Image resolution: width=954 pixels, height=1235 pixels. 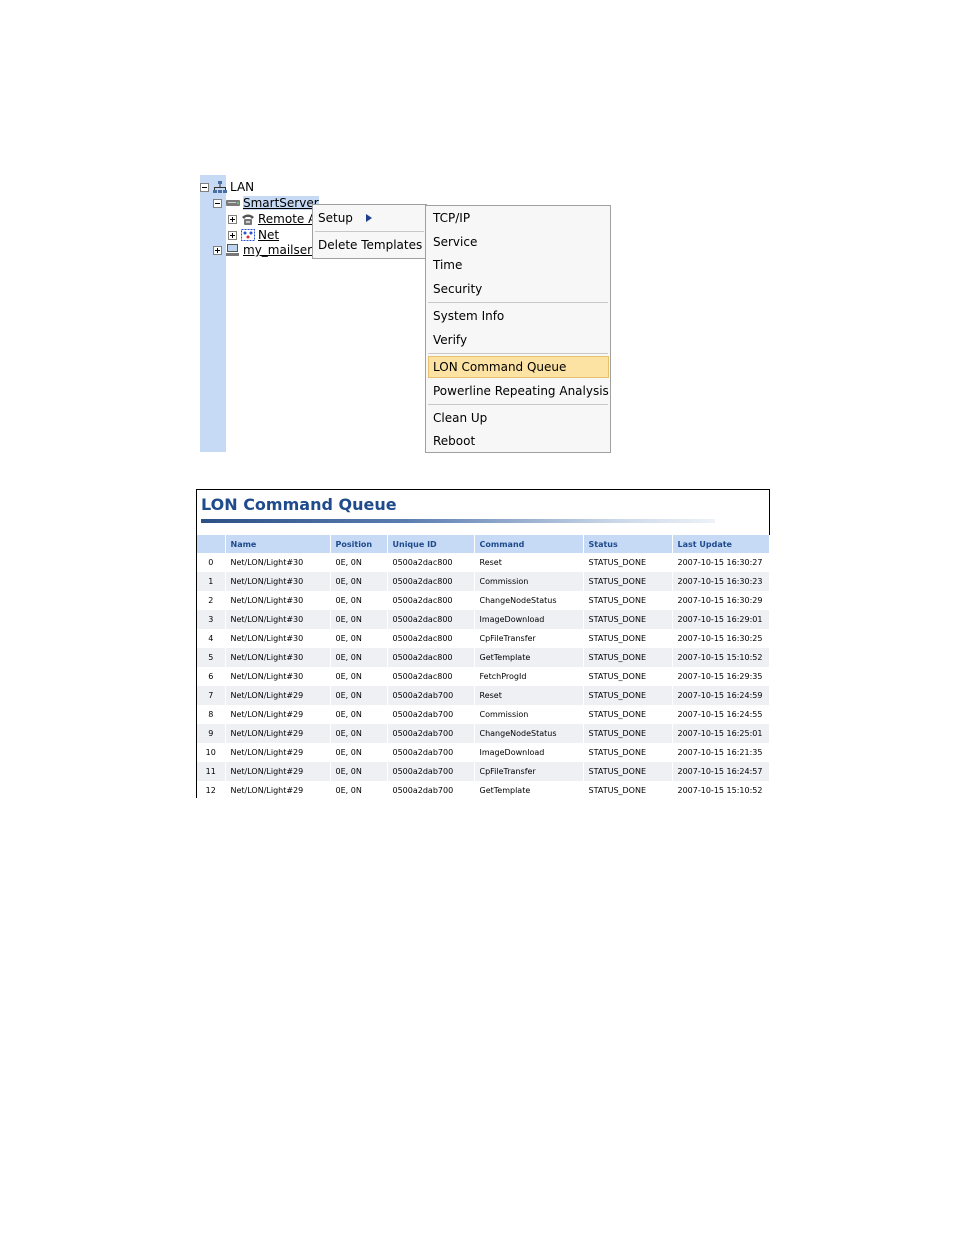 What do you see at coordinates (211, 600) in the screenshot?
I see `cell-index: 2` at bounding box center [211, 600].